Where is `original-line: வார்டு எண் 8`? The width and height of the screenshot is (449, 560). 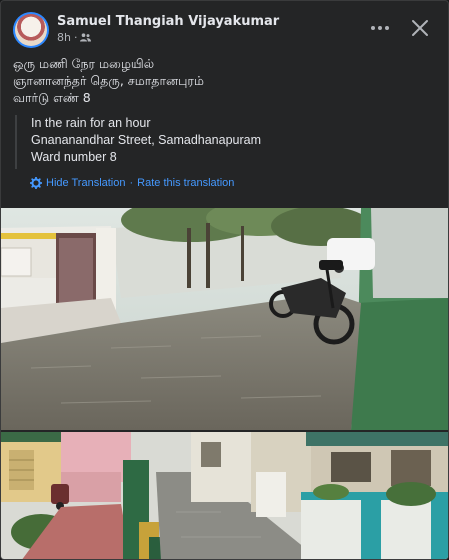 original-line: வார்டு எண் 8 is located at coordinates (52, 97).